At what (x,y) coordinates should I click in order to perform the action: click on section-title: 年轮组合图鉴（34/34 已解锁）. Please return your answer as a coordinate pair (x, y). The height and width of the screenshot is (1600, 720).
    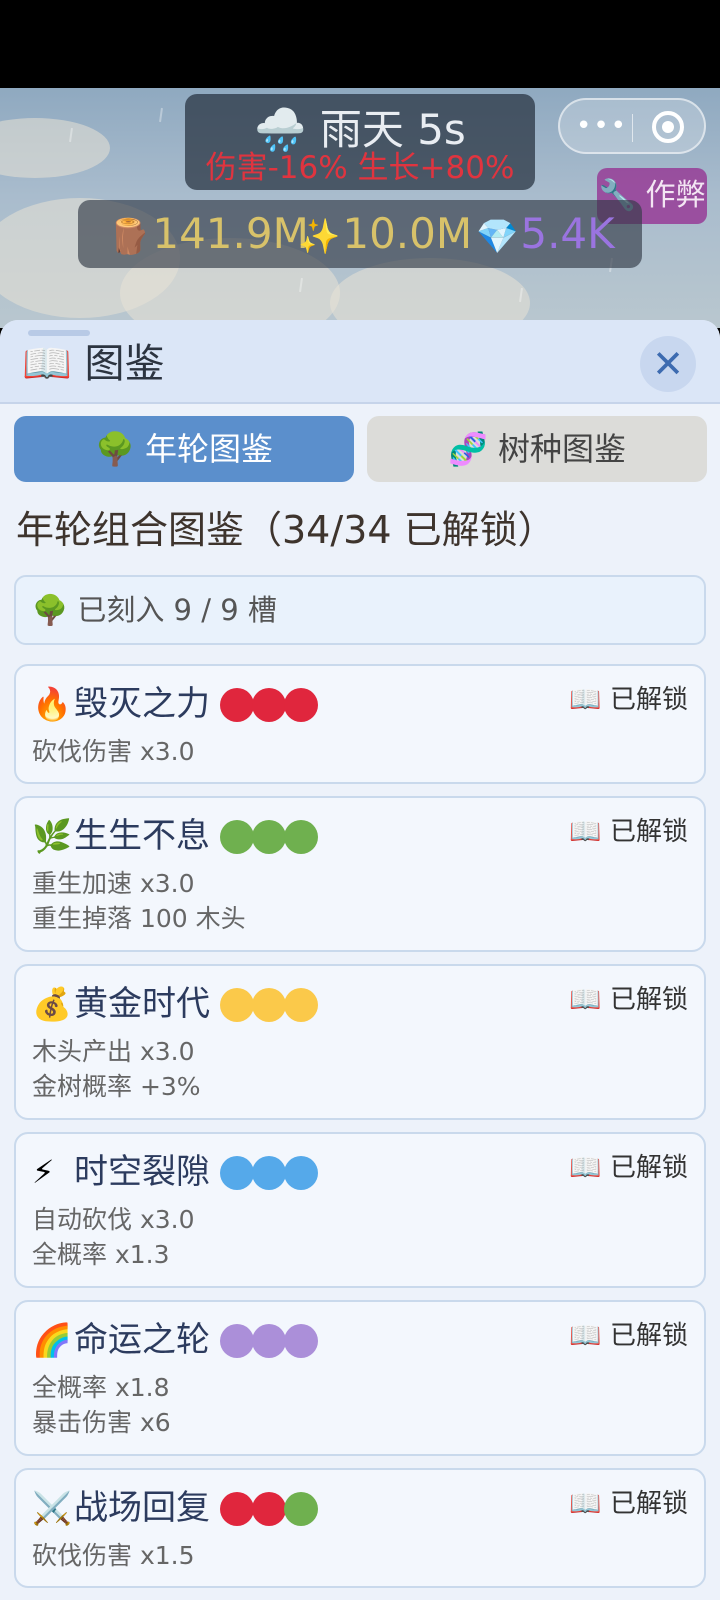
    Looking at the image, I should click on (286, 530).